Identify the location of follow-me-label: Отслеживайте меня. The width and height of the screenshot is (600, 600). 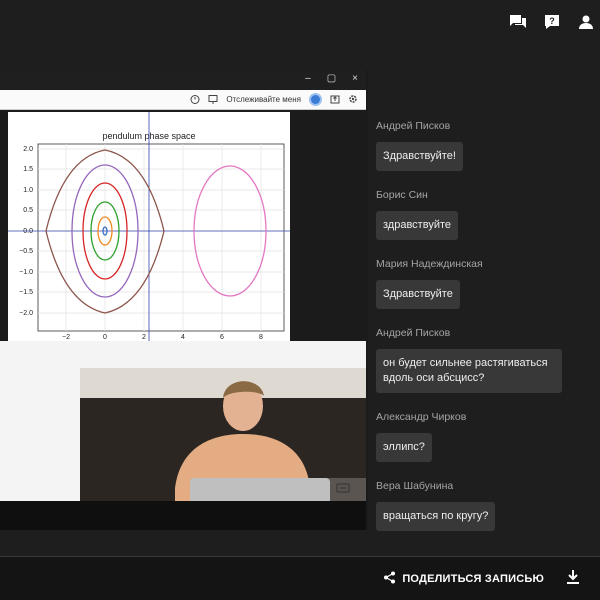
(263, 99).